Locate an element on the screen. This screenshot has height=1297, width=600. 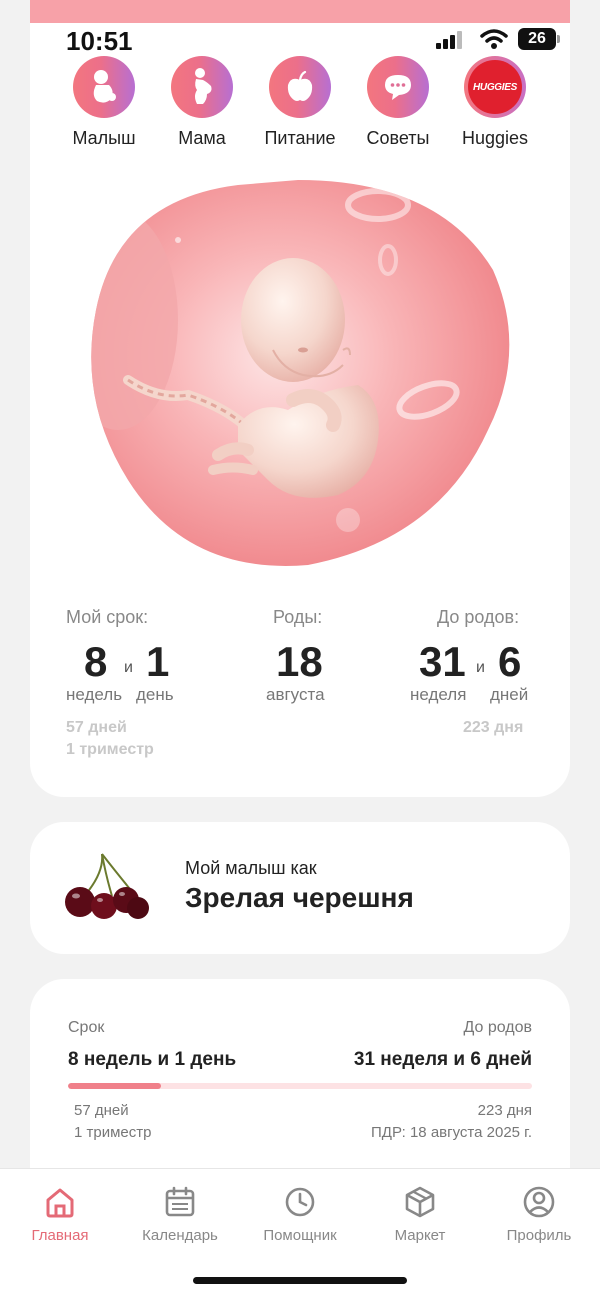
progress-right-label: До родов is located at coordinates (497, 1027).